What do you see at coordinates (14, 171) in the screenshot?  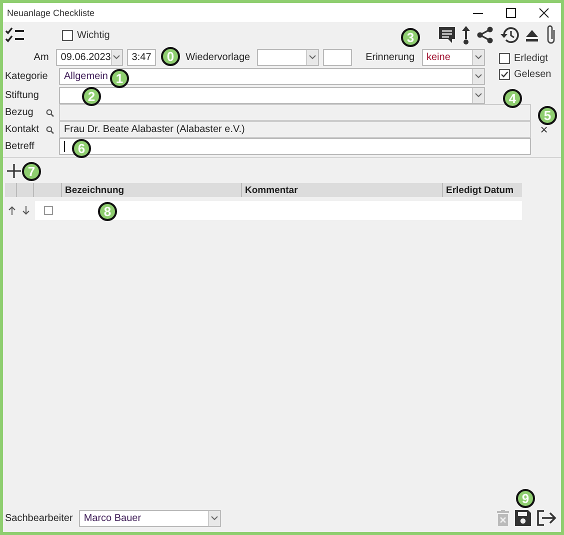 I see `add-icon` at bounding box center [14, 171].